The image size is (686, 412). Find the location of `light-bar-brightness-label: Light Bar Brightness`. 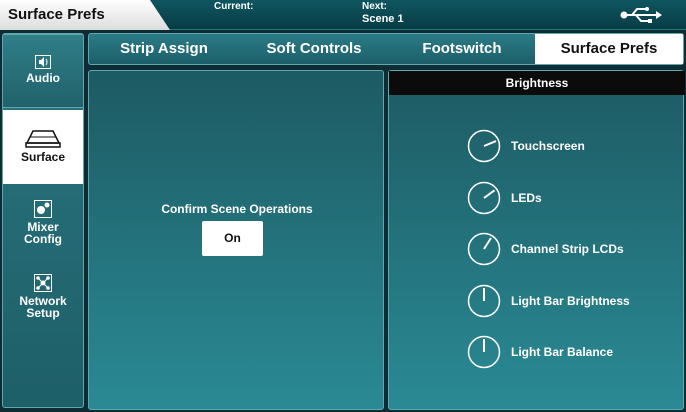

light-bar-brightness-label: Light Bar Brightness is located at coordinates (570, 301).